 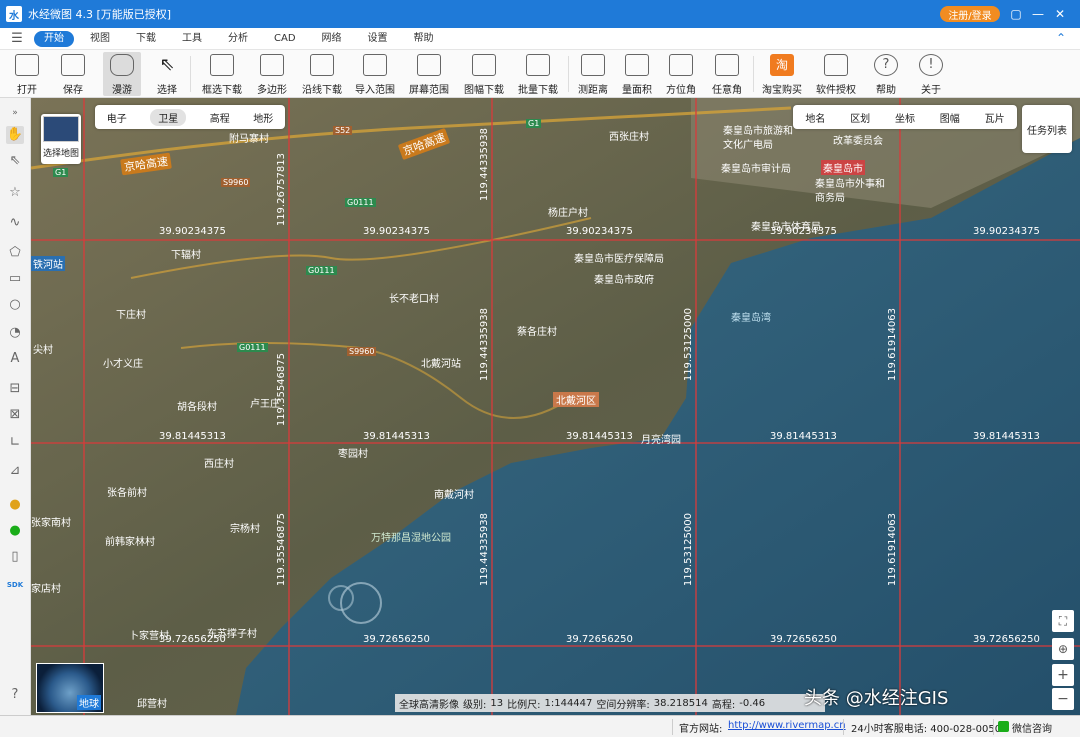 I want to click on restore-icon: ▢, so click(x=1016, y=14).